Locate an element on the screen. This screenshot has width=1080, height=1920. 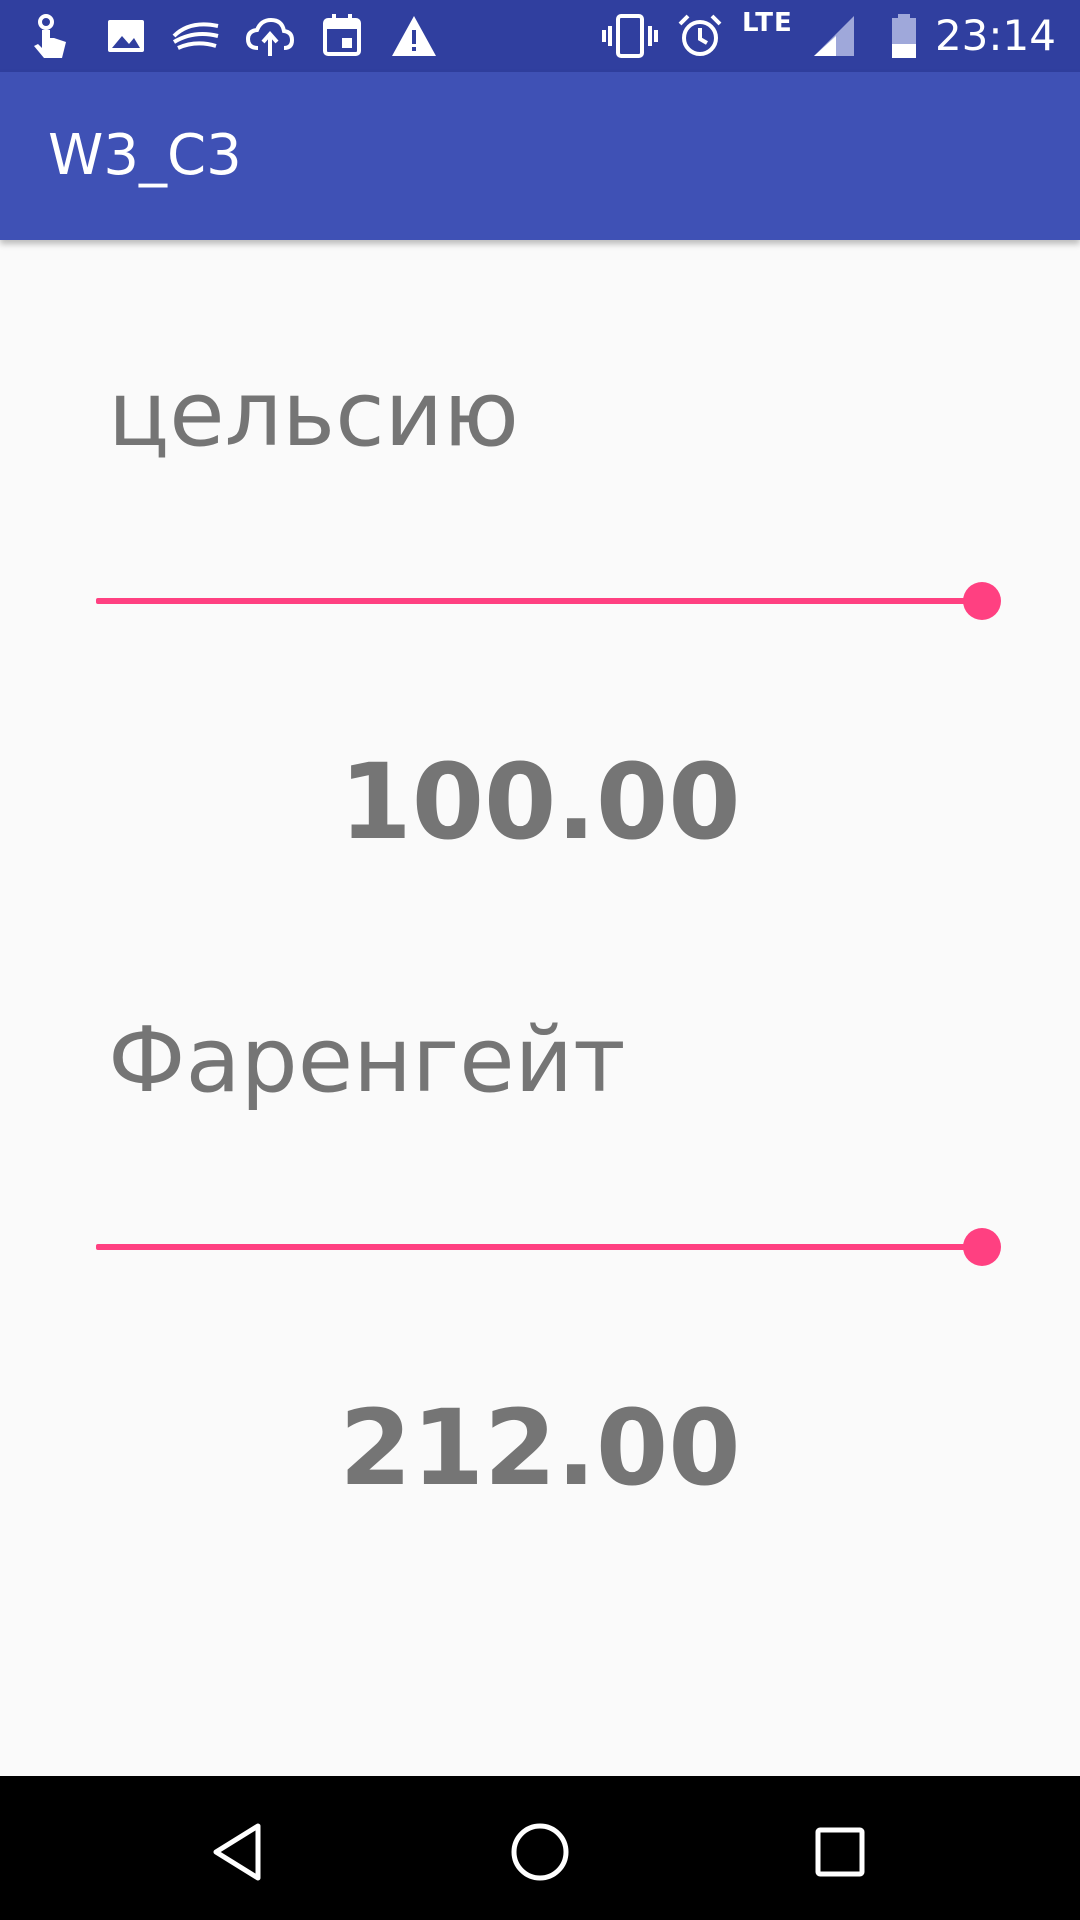
recents-icon is located at coordinates (840, 1852).